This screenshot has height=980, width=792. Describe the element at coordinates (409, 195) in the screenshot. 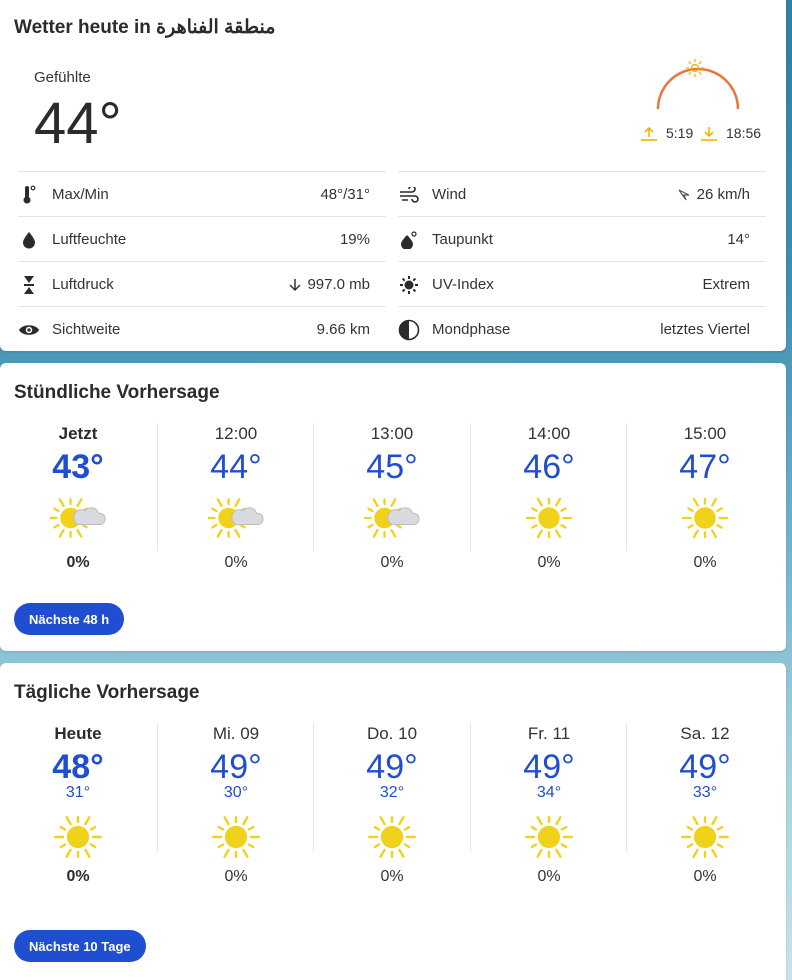

I see `wind-icon` at that location.